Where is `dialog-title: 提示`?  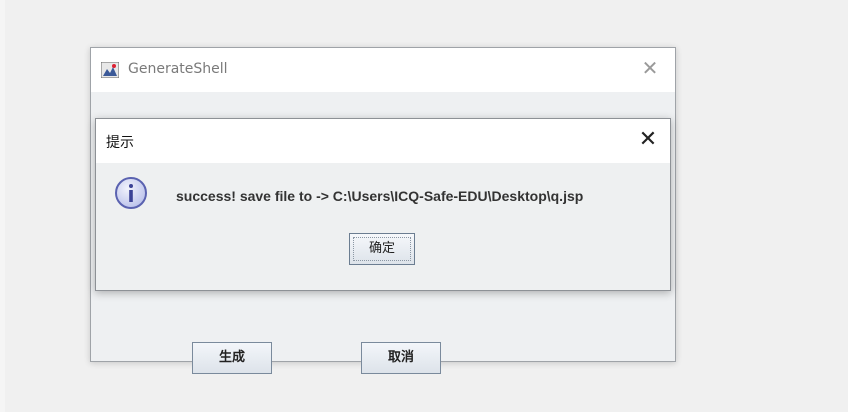 dialog-title: 提示 is located at coordinates (120, 143).